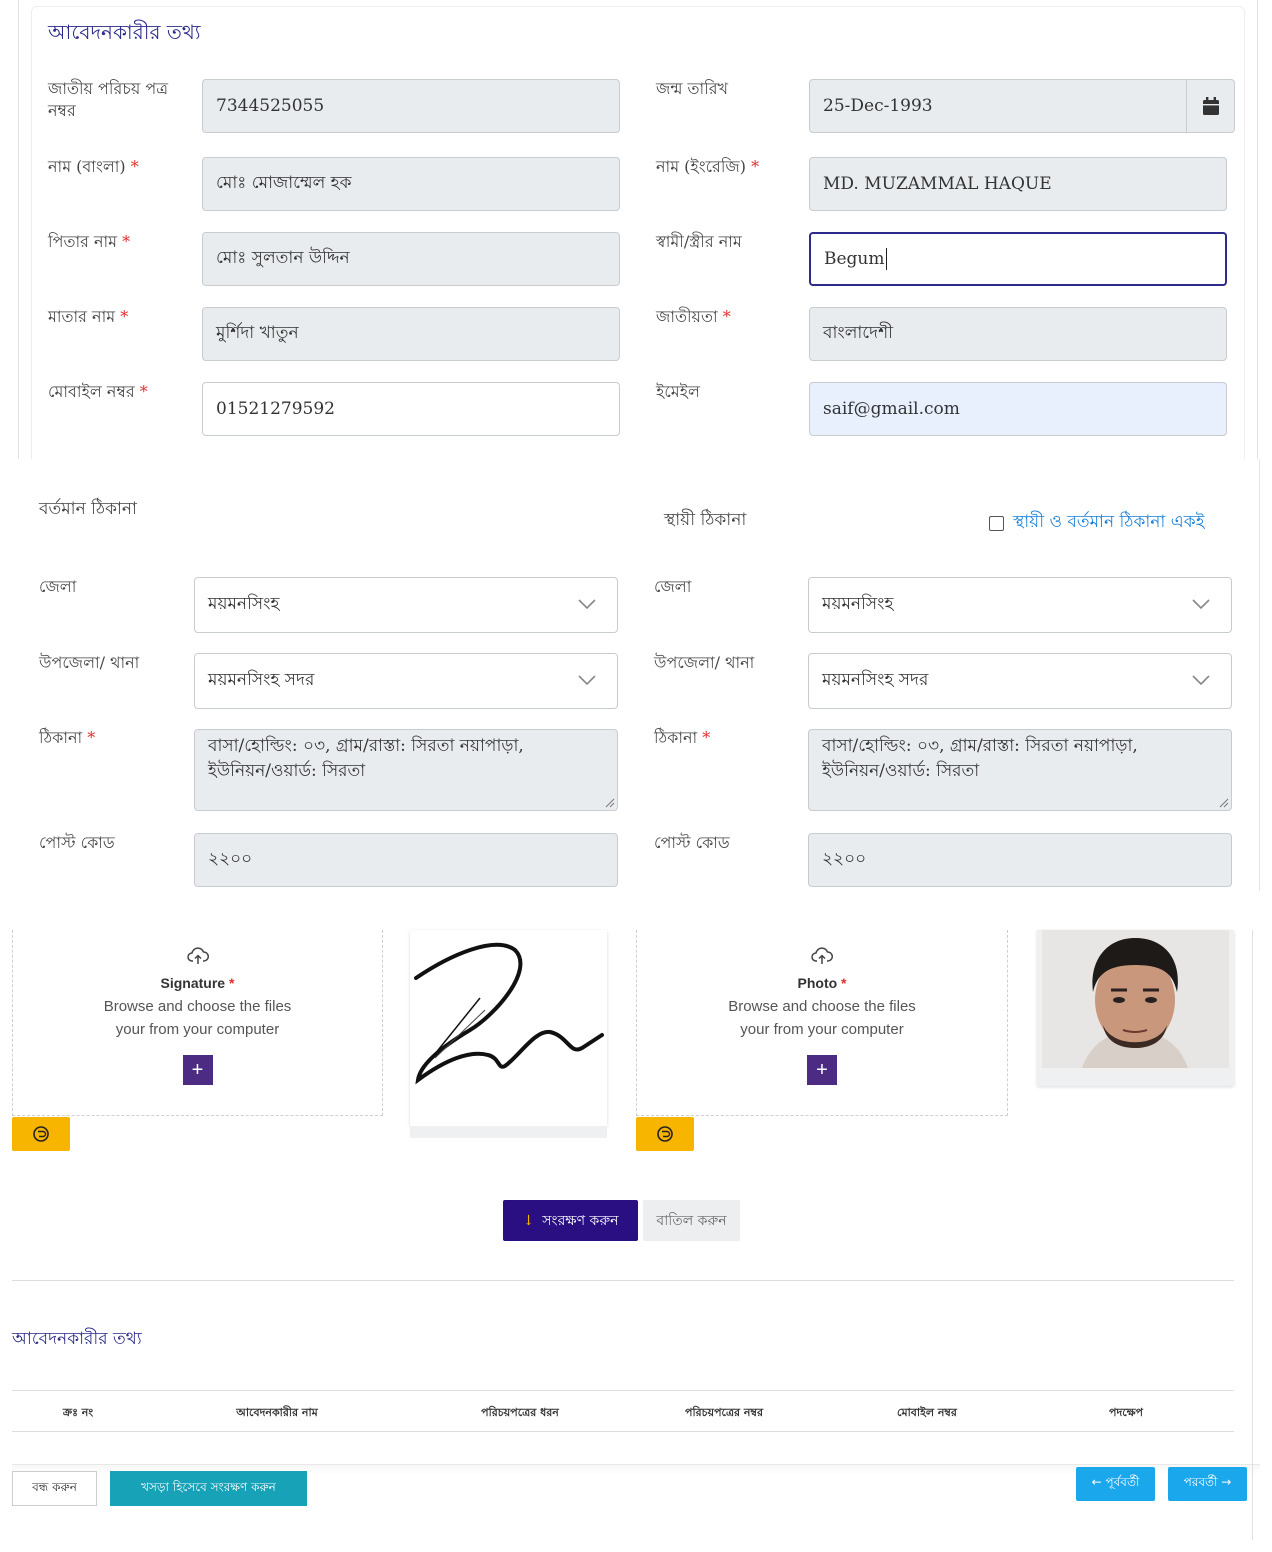 The height and width of the screenshot is (1552, 1272). I want to click on text-caret, so click(886, 259).